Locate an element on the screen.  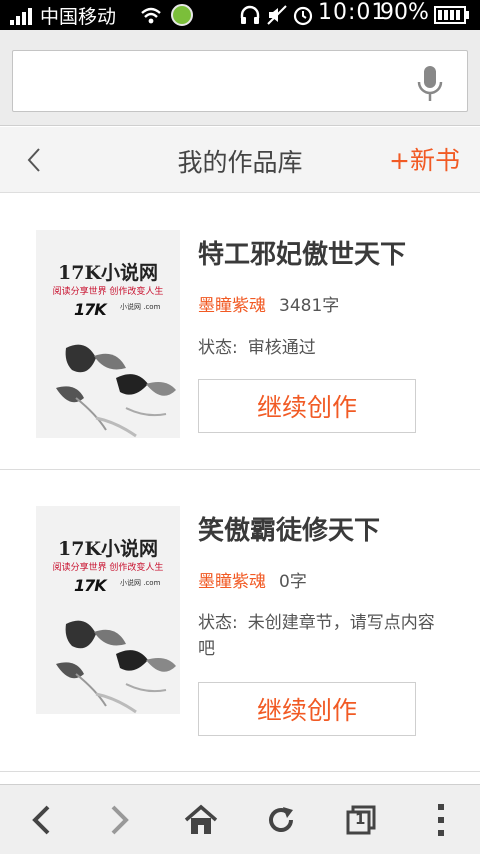
clock-time: 10:01 is located at coordinates (352, 12).